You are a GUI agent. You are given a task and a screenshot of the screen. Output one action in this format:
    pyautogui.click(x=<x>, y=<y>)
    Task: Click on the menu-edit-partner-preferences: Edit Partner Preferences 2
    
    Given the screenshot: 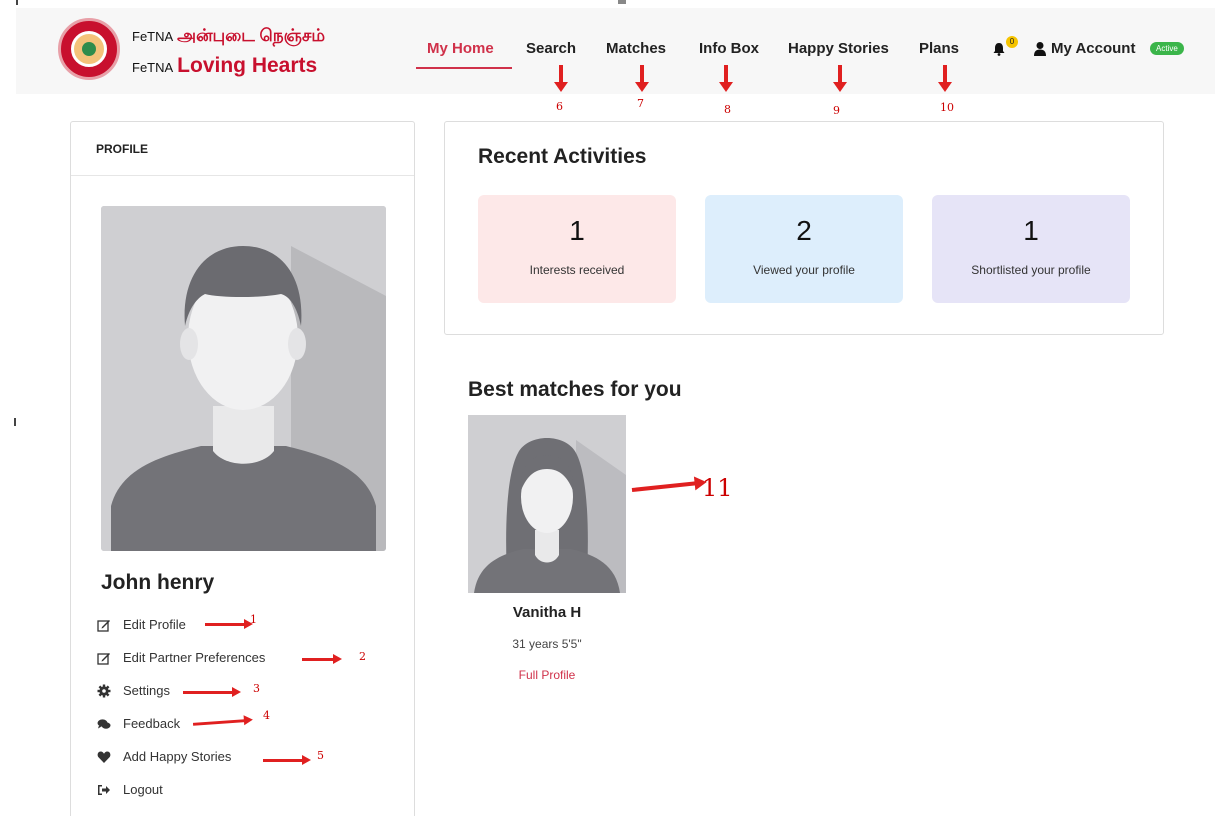 What is the action you would take?
    pyautogui.click(x=231, y=657)
    